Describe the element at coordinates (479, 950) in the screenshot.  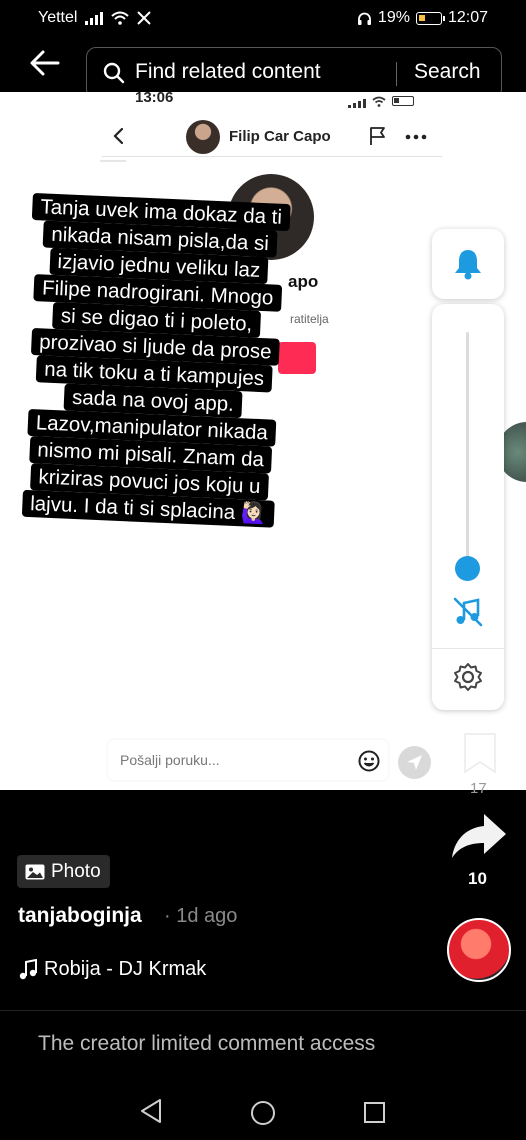
I see `creator-avatar` at that location.